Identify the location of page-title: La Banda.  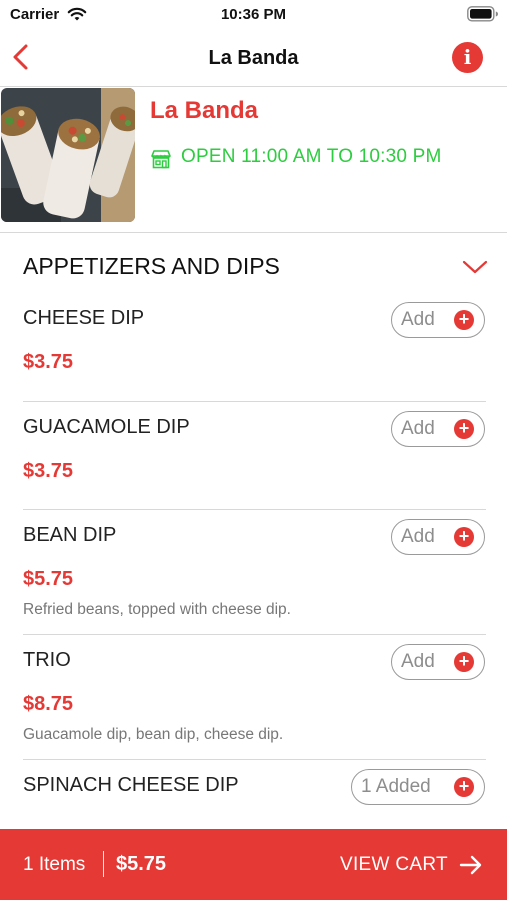
(253, 58).